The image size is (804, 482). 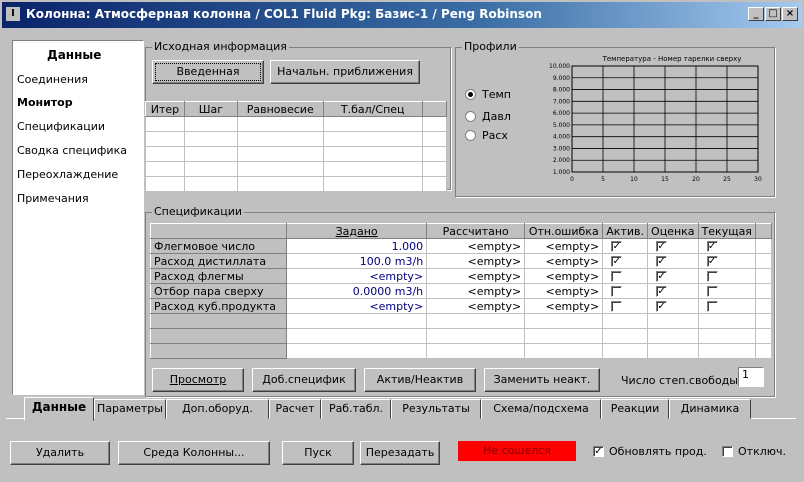 What do you see at coordinates (130, 409) in the screenshot?
I see `tab-parameters: Параметры` at bounding box center [130, 409].